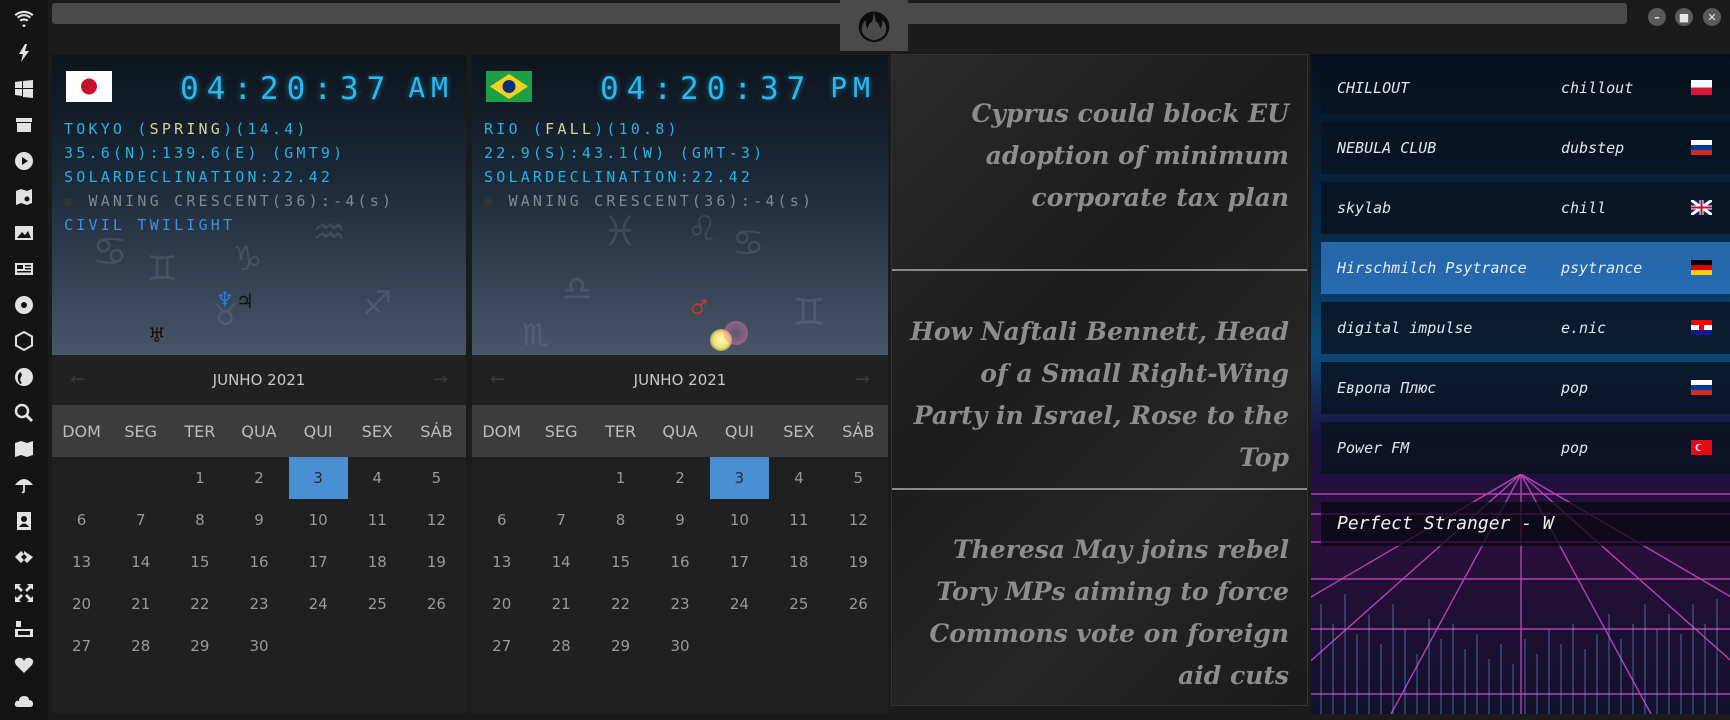  Describe the element at coordinates (24, 521) in the screenshot. I see `contacts-icon` at that location.